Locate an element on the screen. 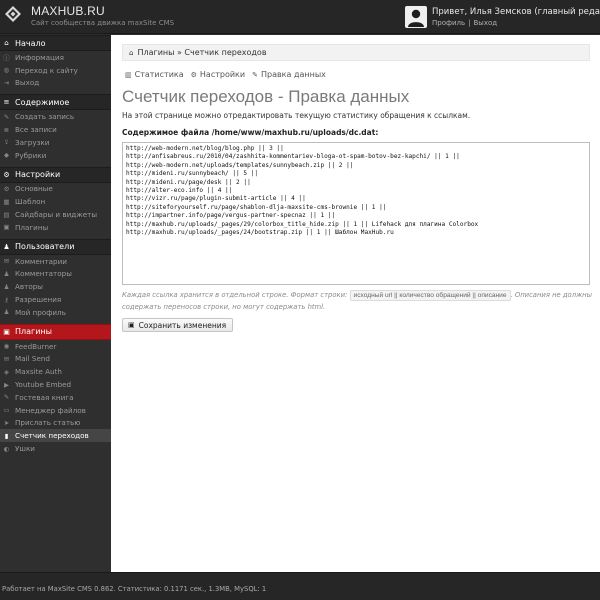  sidebar-item: ⓘ Информация is located at coordinates (55, 57).